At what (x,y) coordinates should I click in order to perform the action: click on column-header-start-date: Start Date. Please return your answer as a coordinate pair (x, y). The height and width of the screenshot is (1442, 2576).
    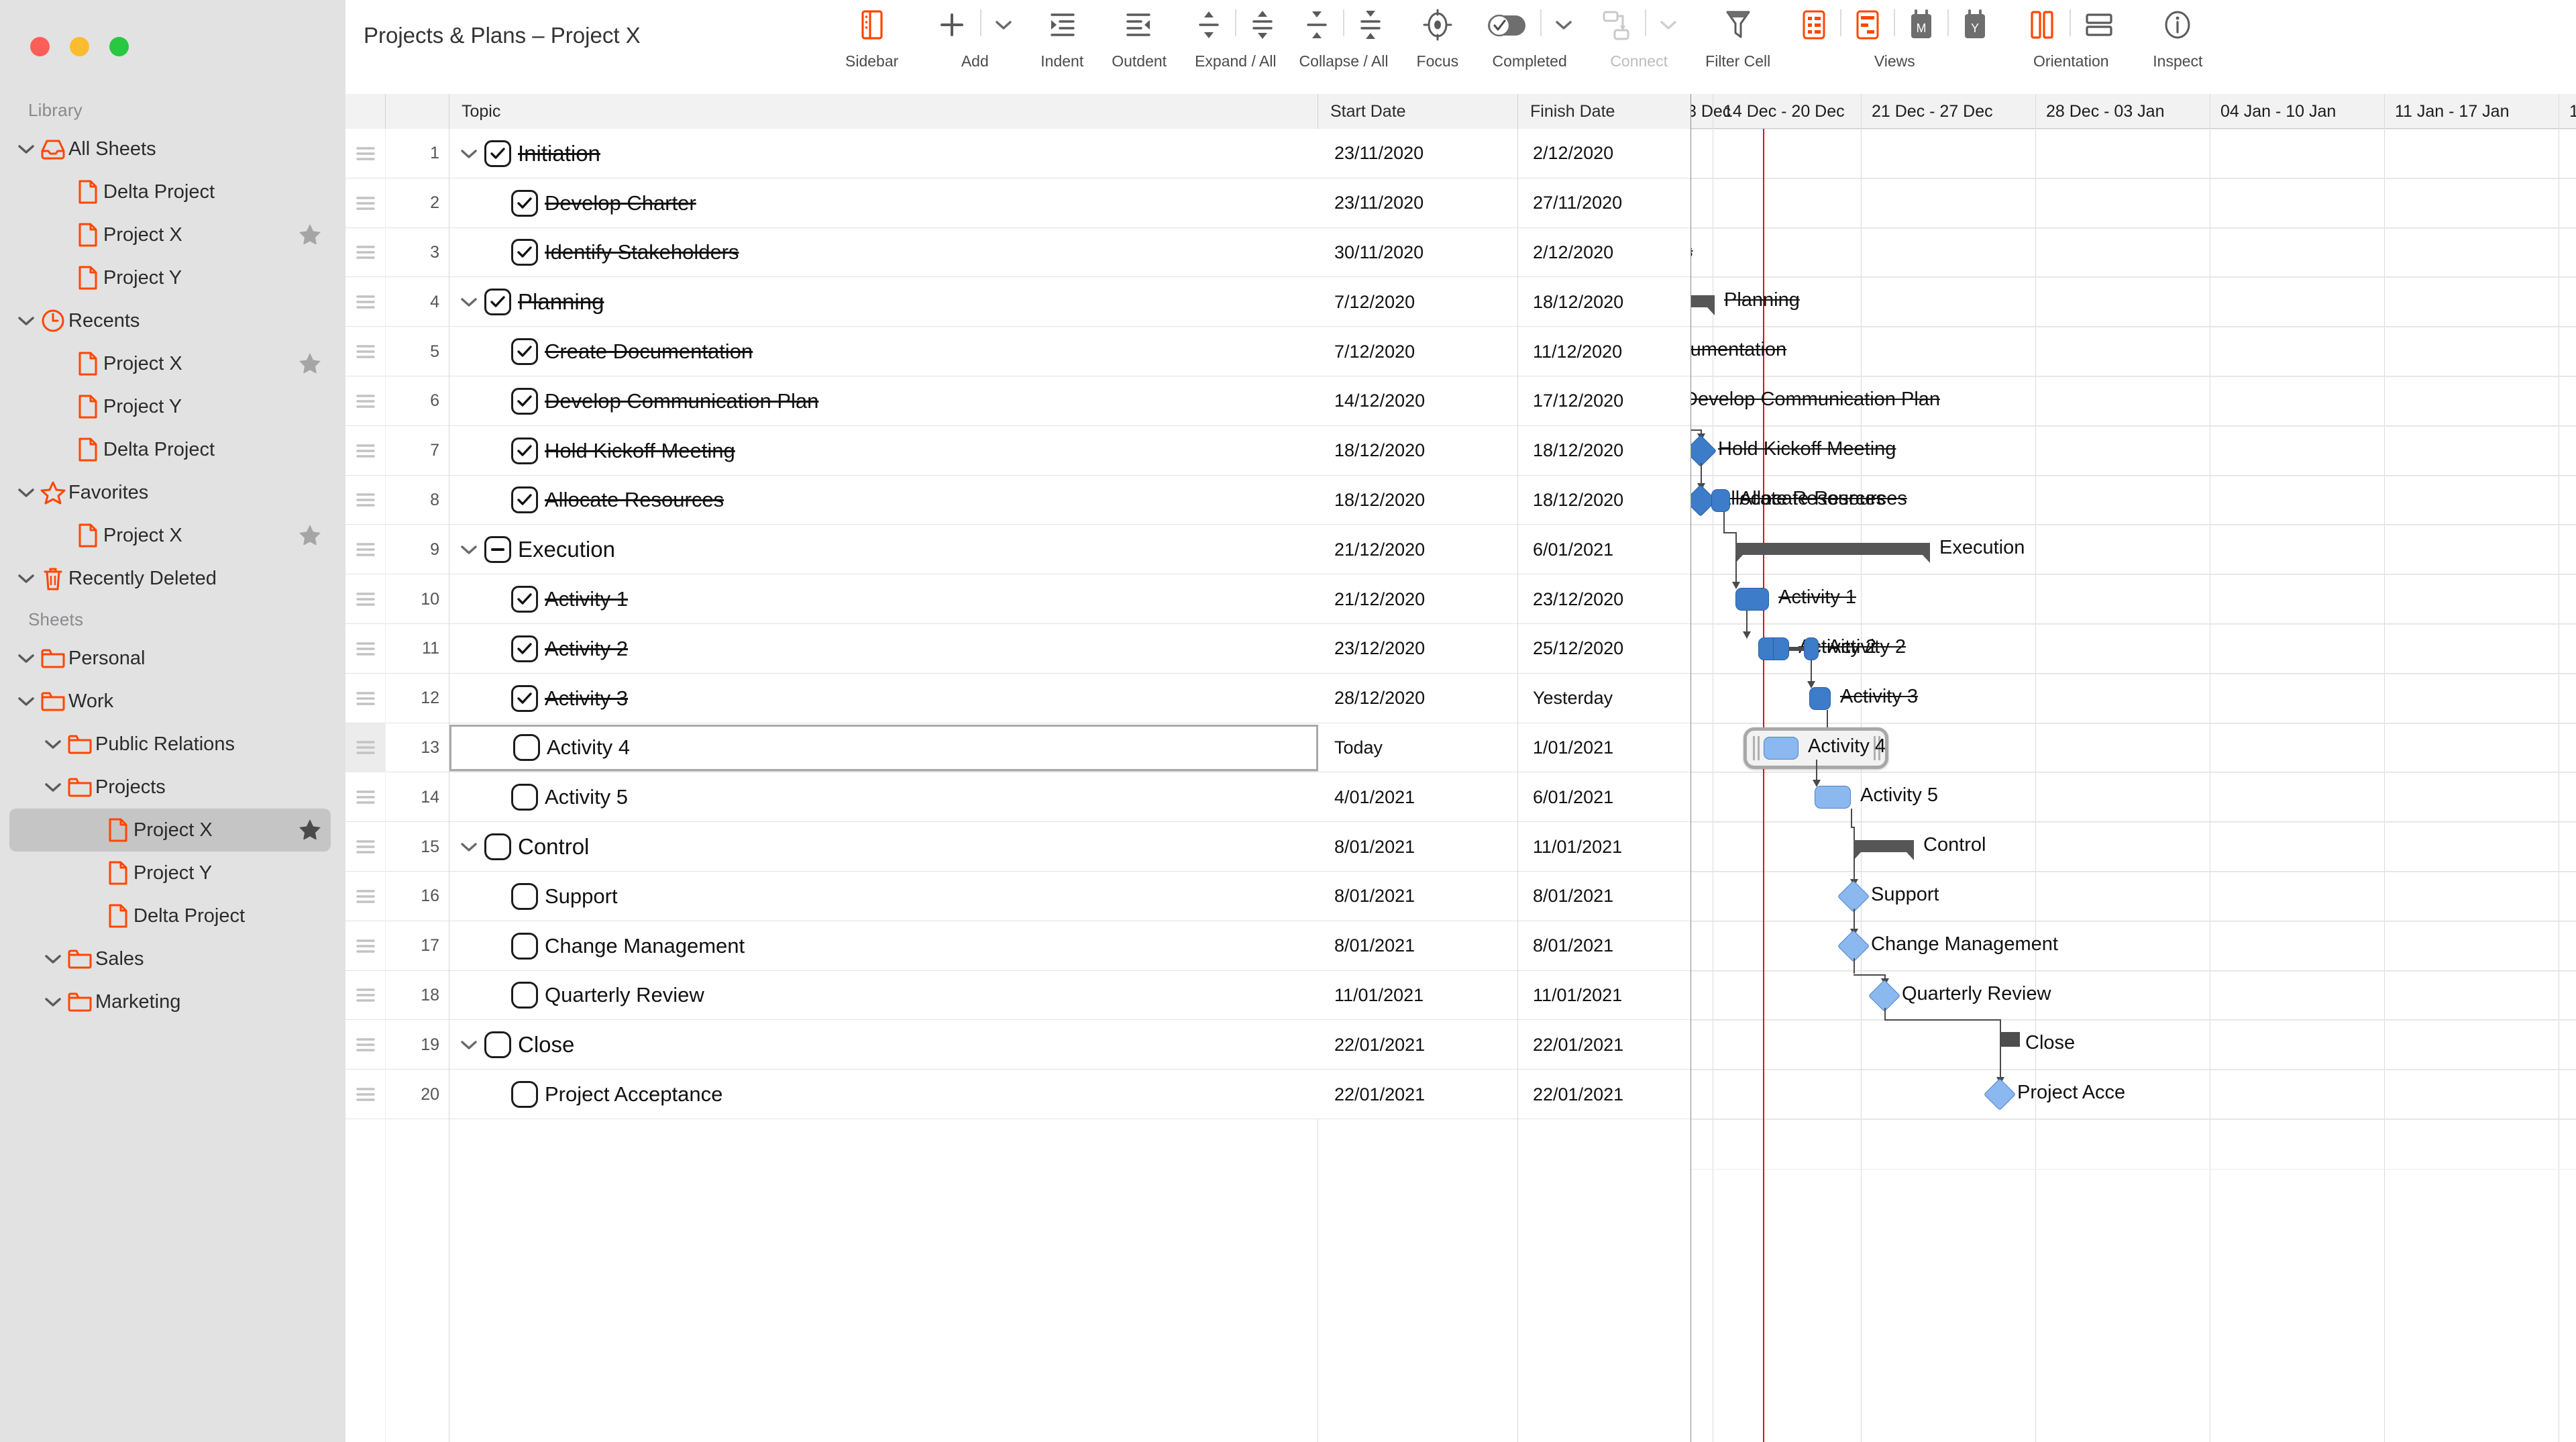
    Looking at the image, I should click on (1418, 111).